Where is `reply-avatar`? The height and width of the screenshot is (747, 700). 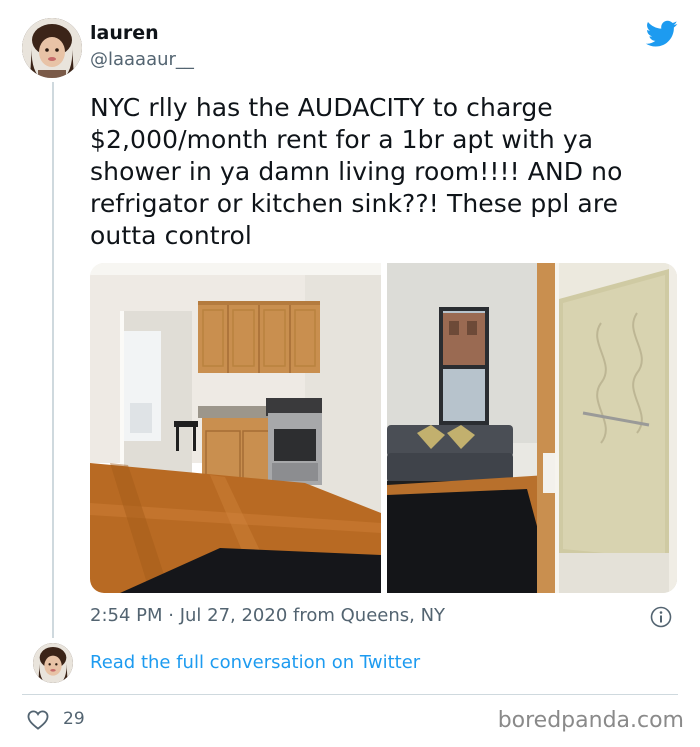 reply-avatar is located at coordinates (53, 663).